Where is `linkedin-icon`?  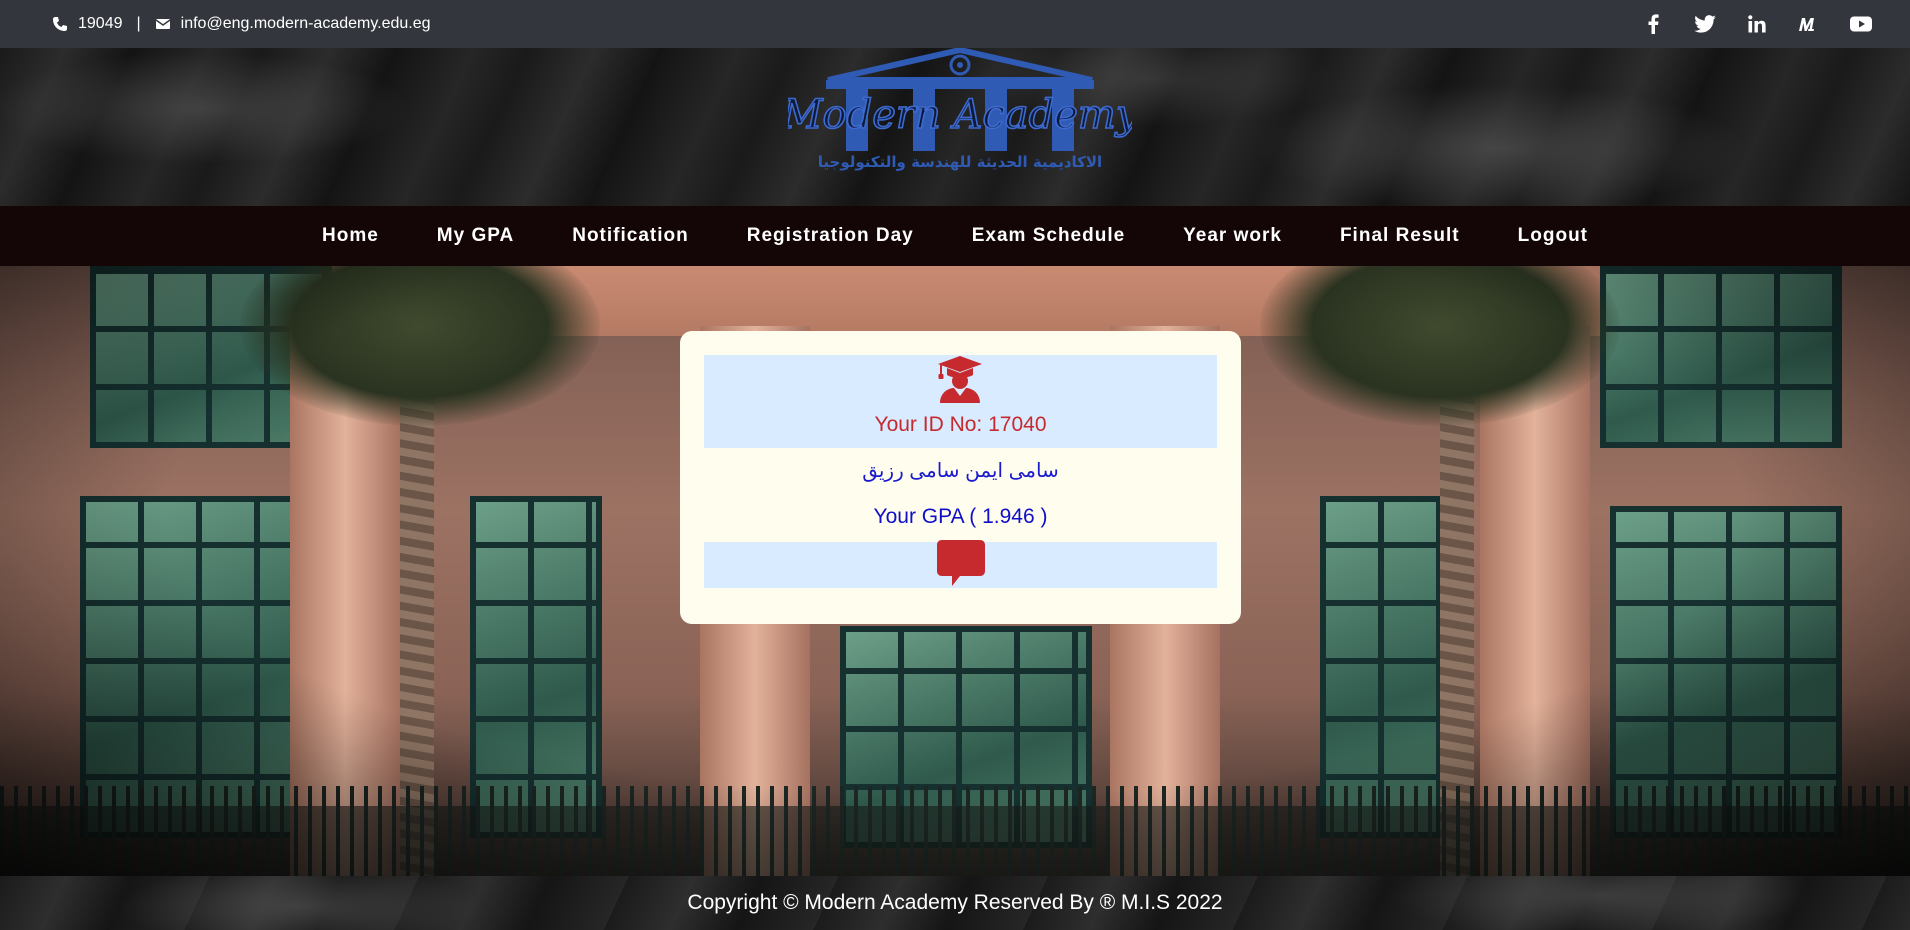
linkedin-icon is located at coordinates (1757, 24).